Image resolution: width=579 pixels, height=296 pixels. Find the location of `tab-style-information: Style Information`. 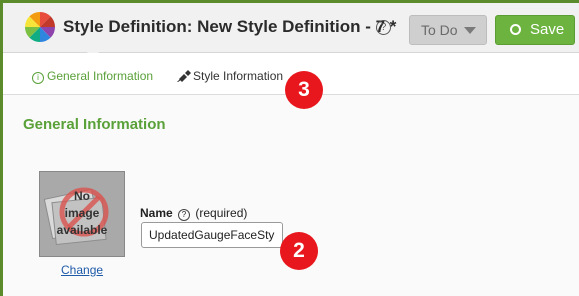

tab-style-information: Style Information is located at coordinates (230, 76).